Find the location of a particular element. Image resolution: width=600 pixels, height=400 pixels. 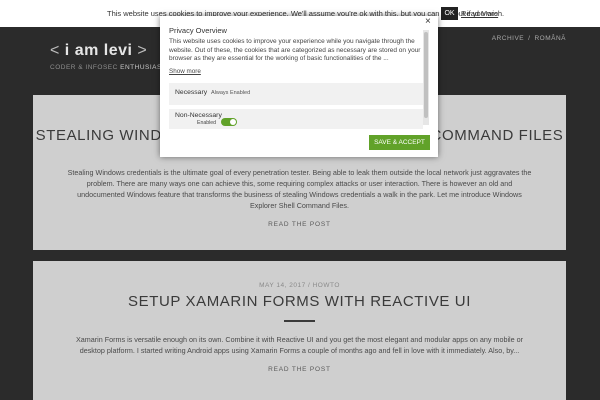

logo-suffix: > is located at coordinates (140, 50).